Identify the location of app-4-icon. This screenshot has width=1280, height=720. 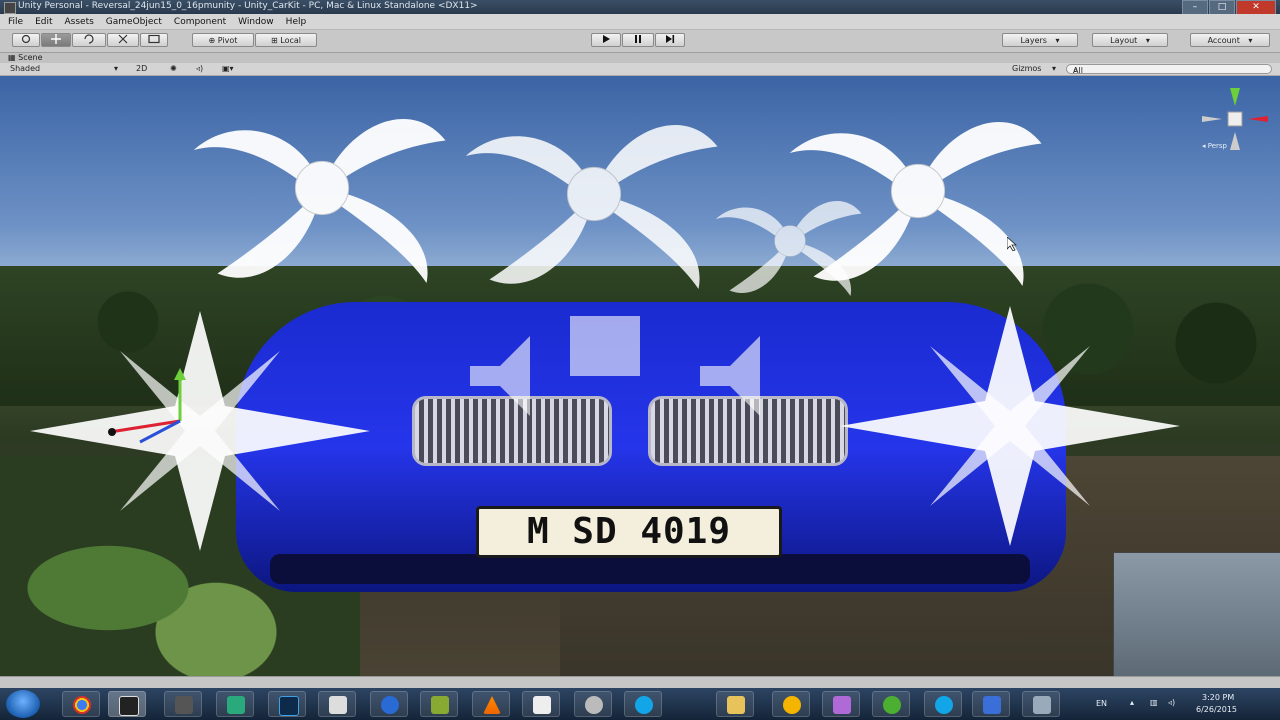
(236, 705).